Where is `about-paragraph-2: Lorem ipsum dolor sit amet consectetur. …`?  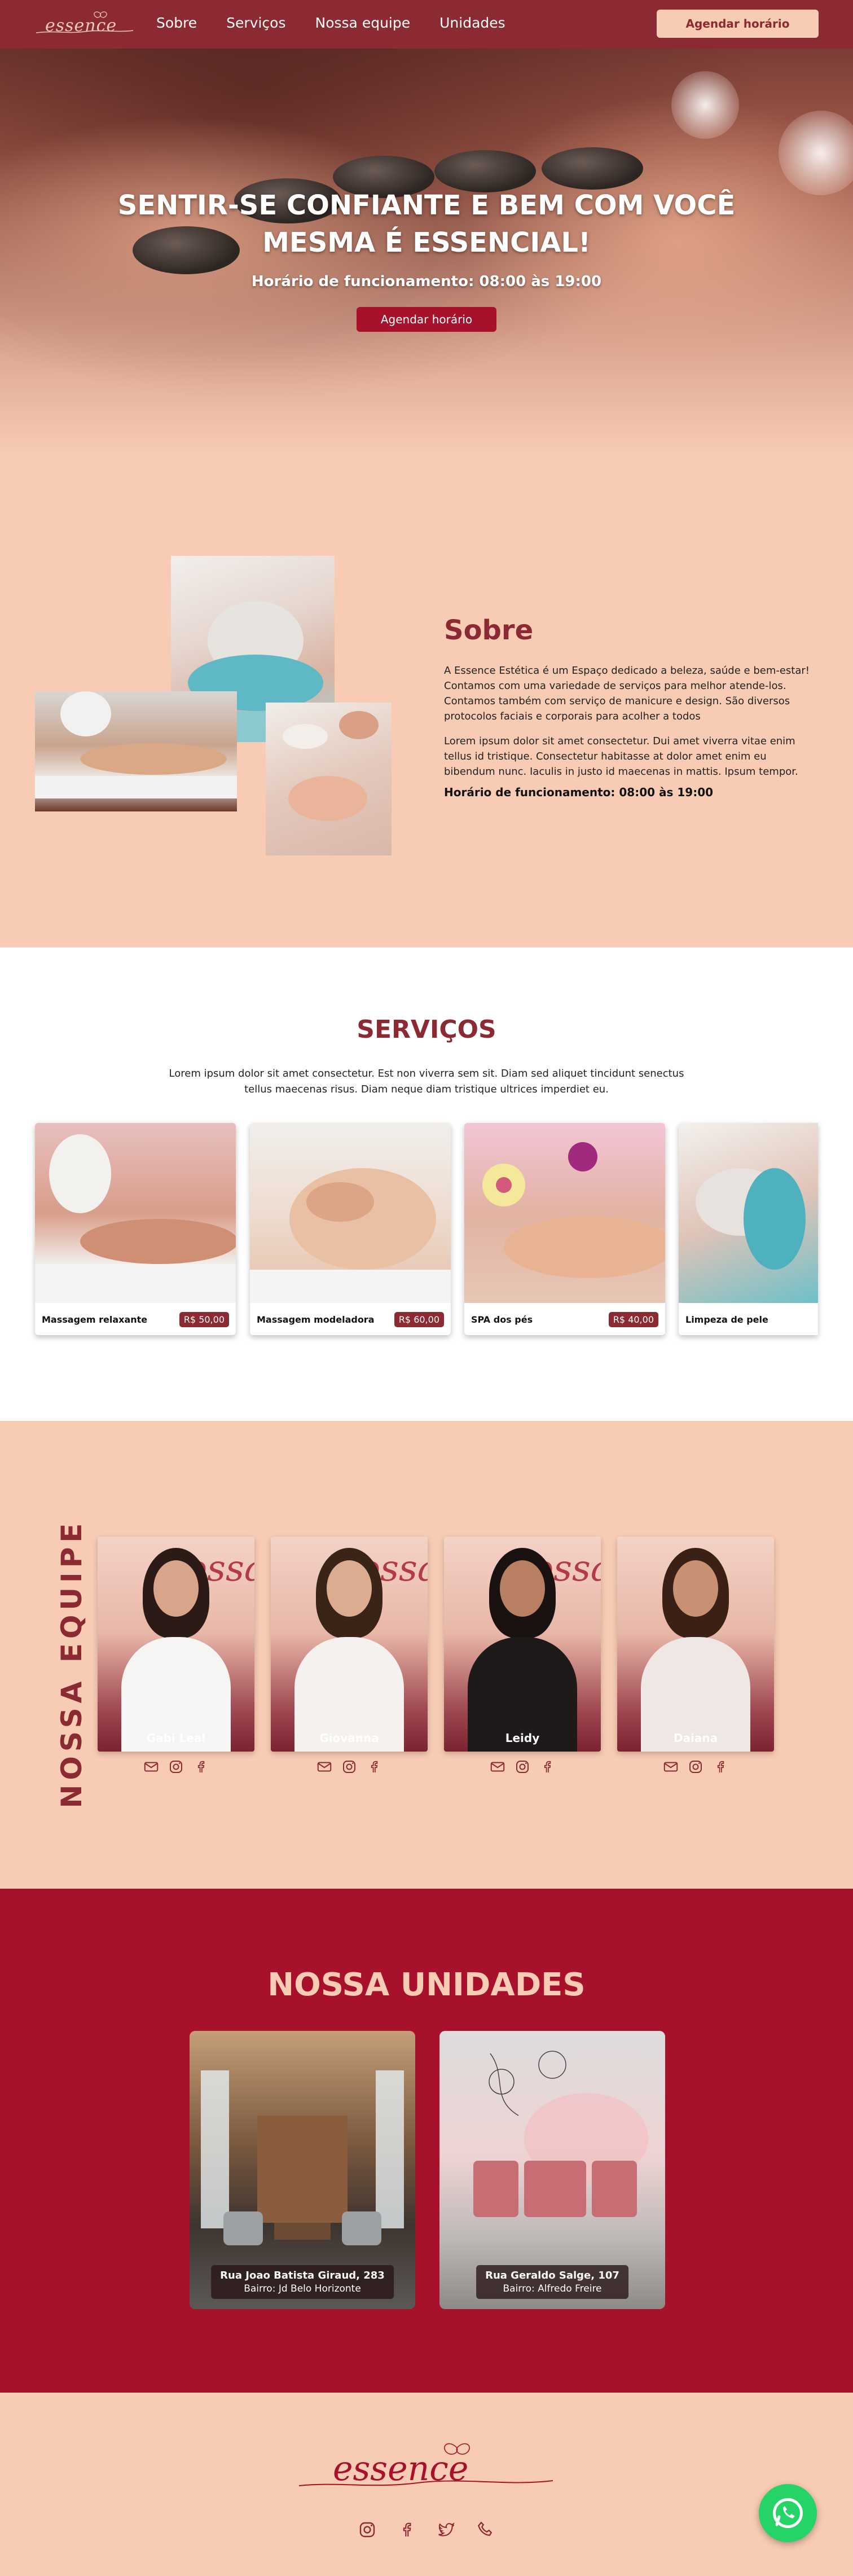
about-paragraph-2: Lorem ipsum dolor sit amet consectetur. … is located at coordinates (621, 756).